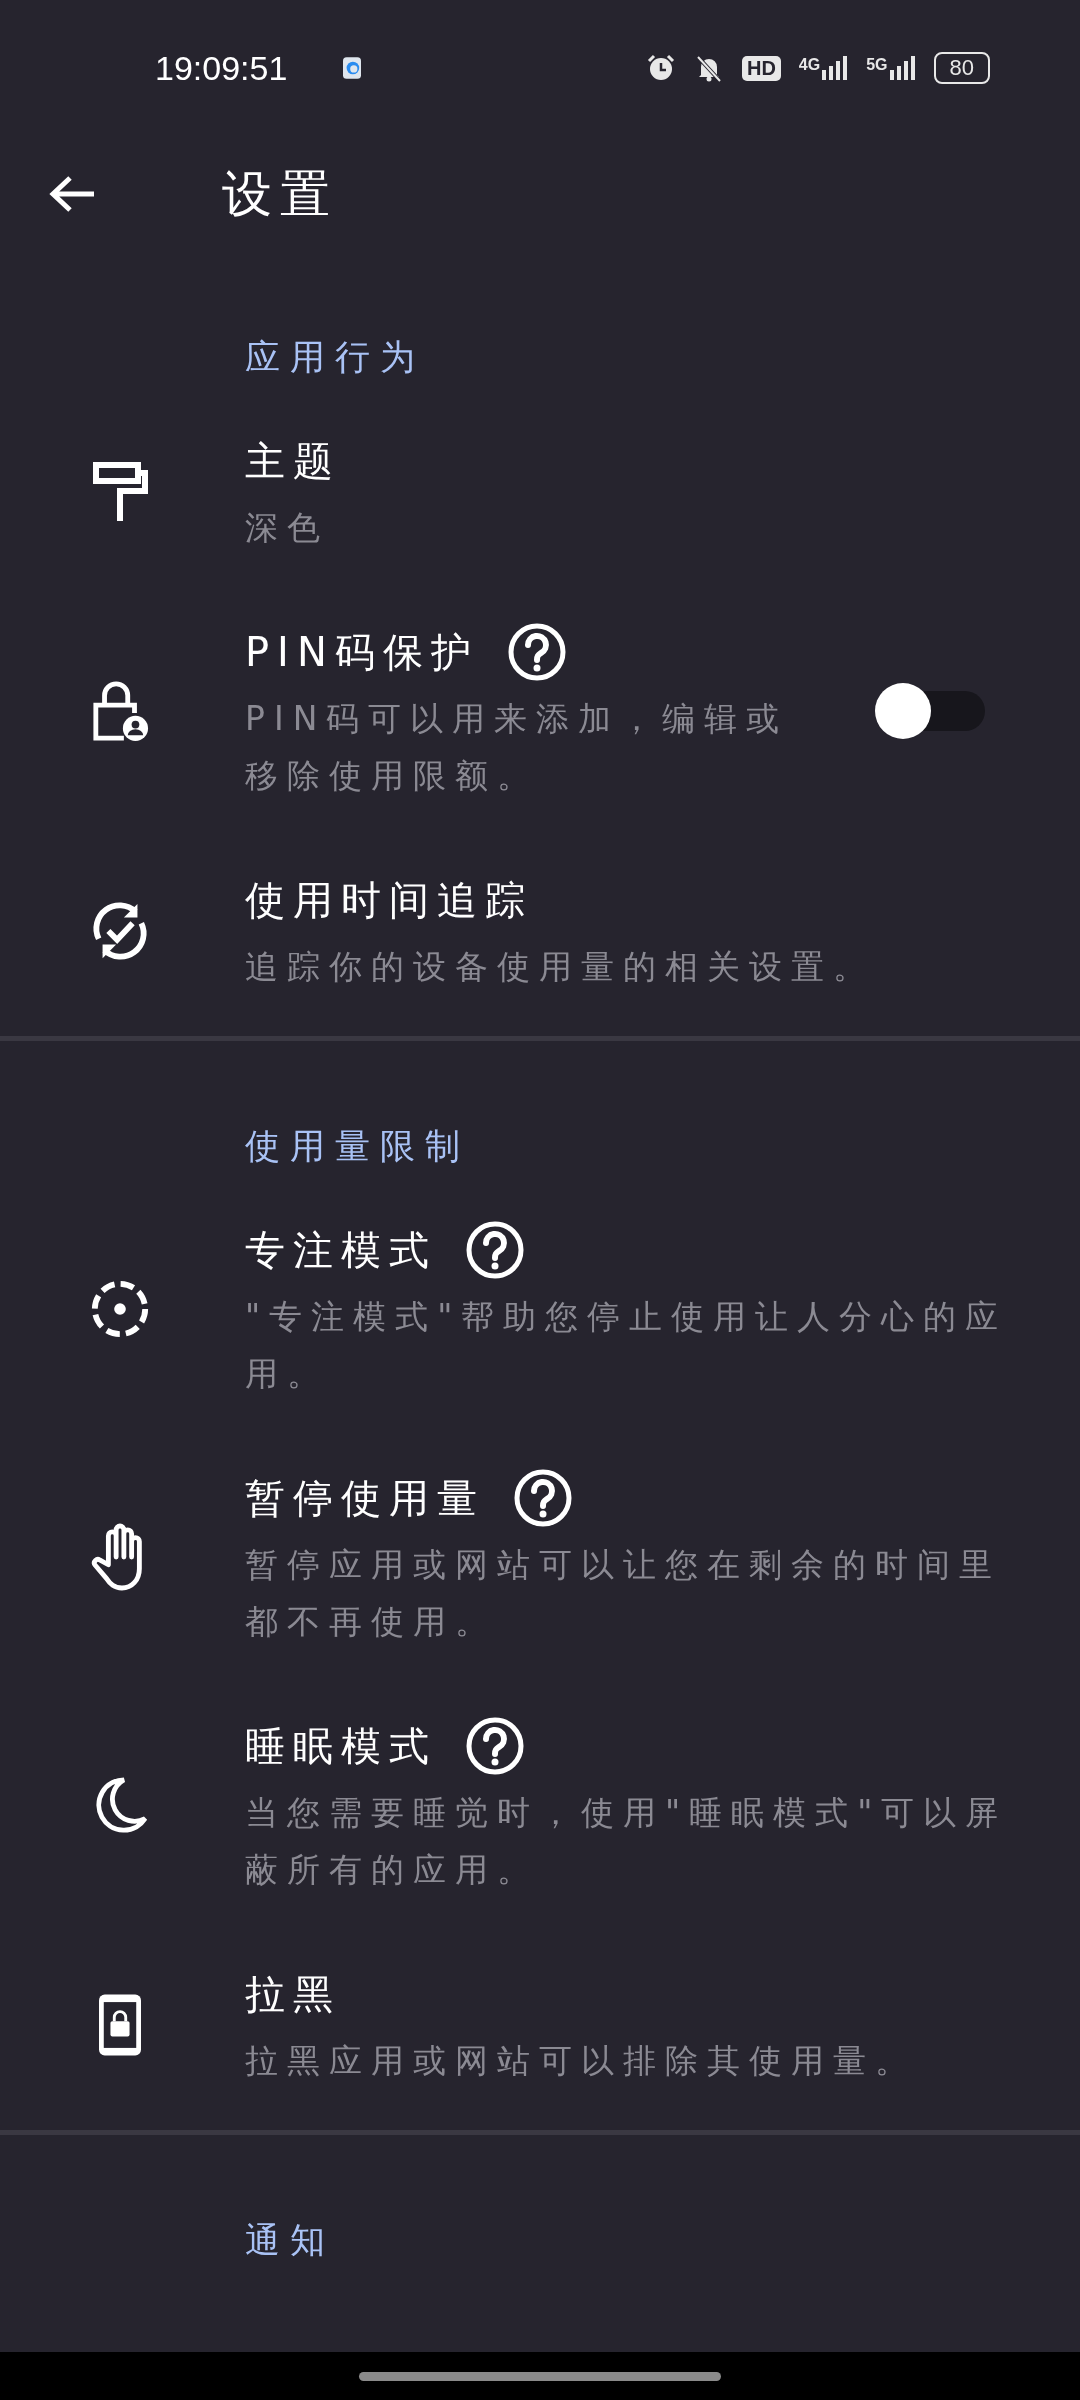 The height and width of the screenshot is (2400, 1080). I want to click on setting-description: 深色, so click(287, 528).